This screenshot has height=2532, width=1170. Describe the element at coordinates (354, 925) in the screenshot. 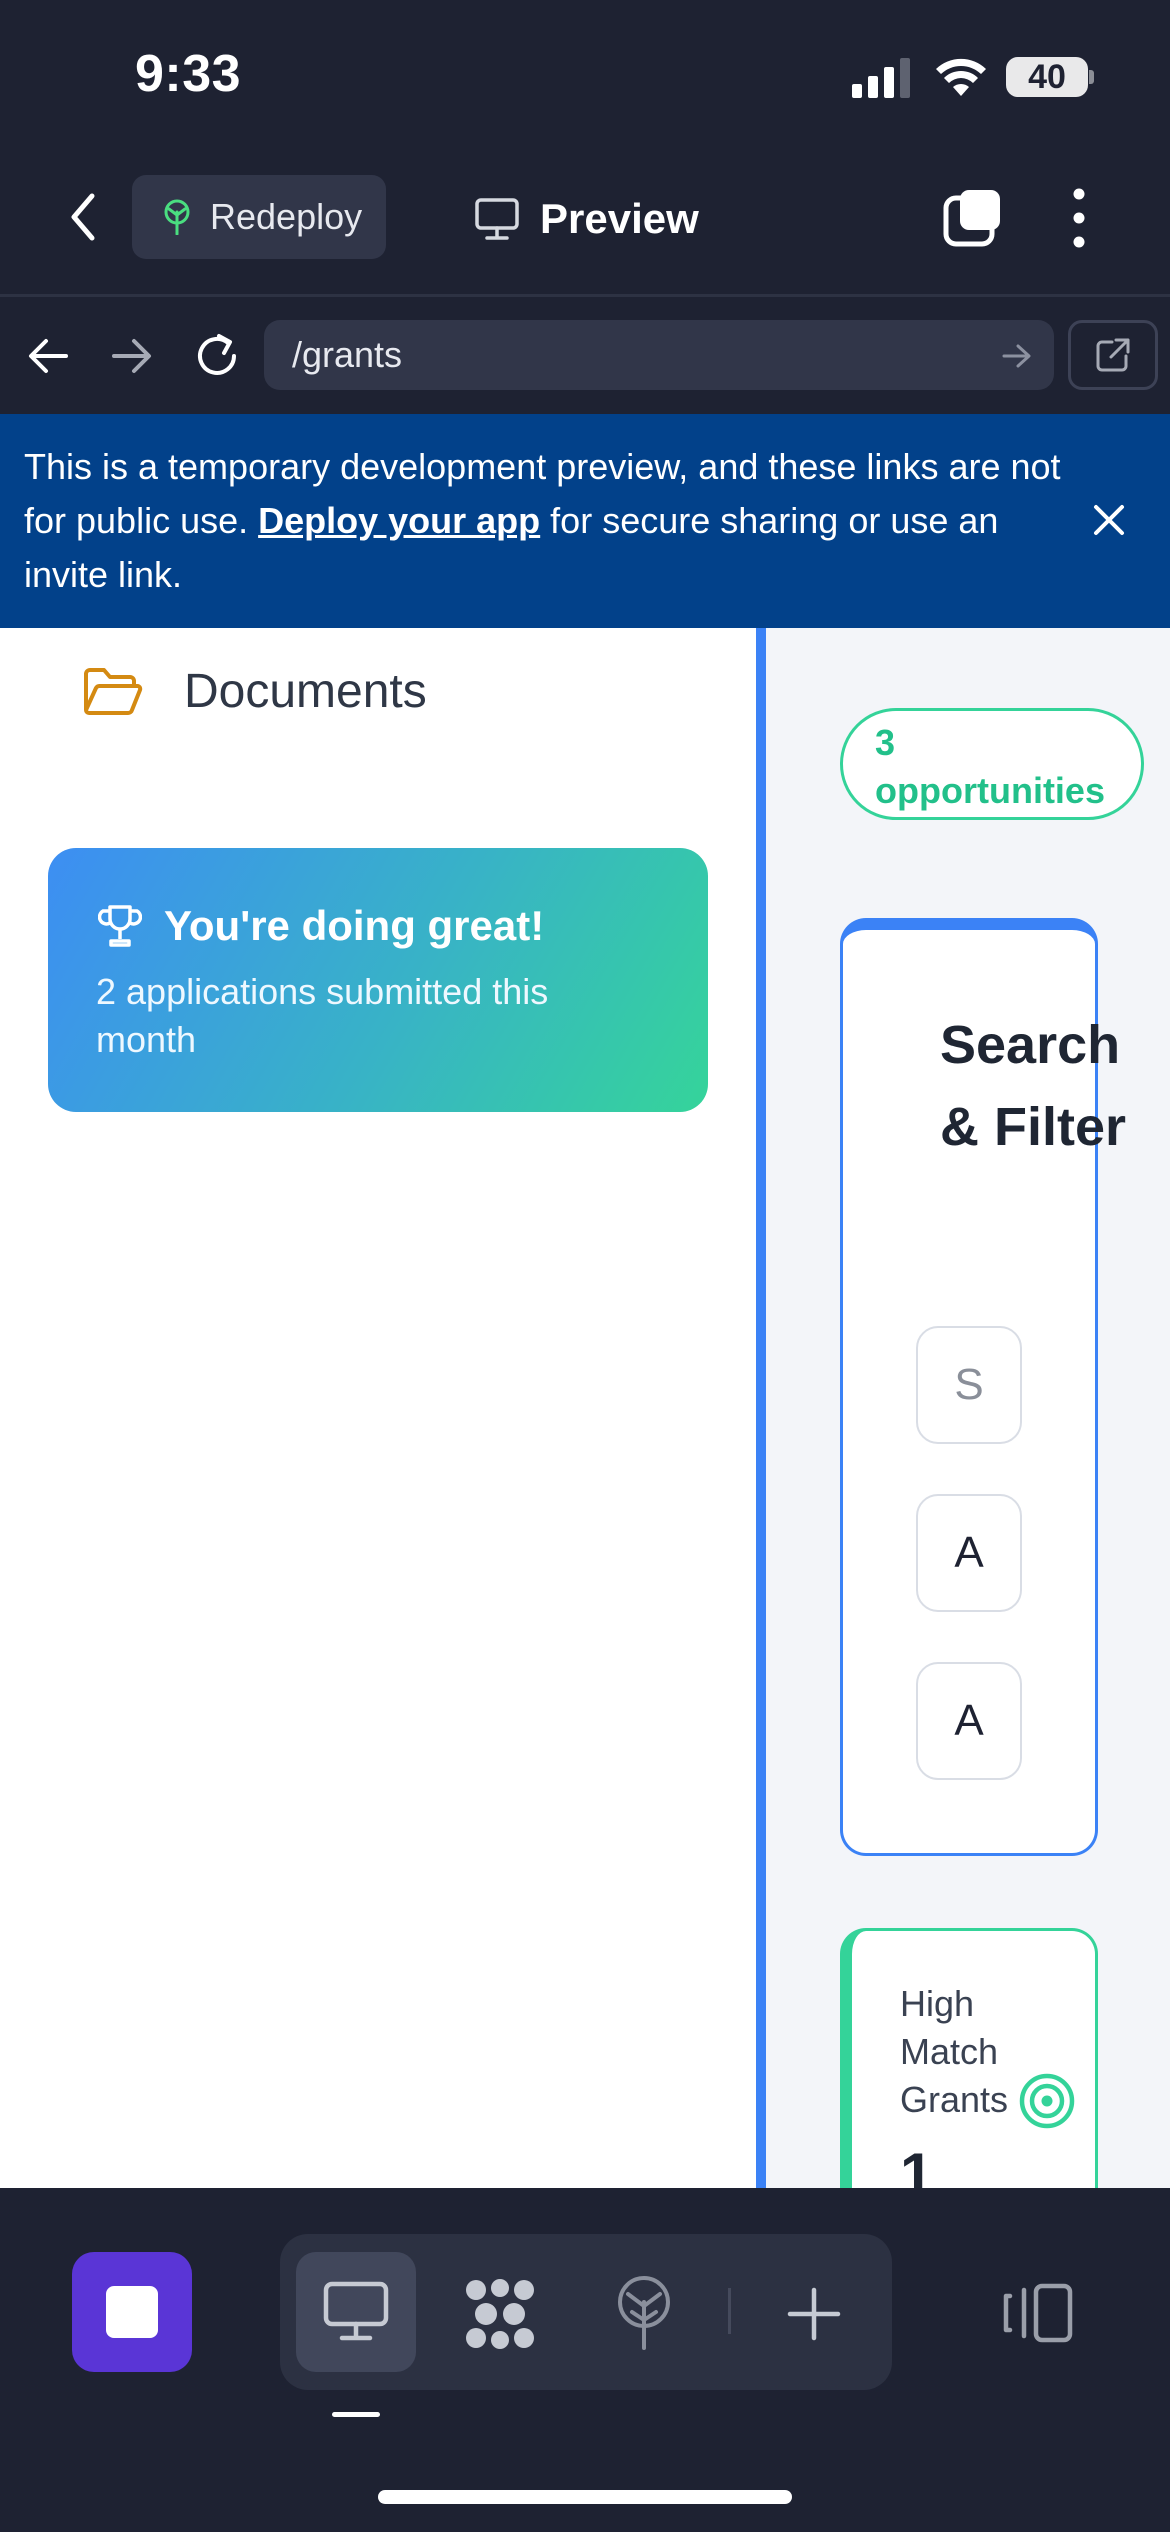

I see `progress-title-text: You're doing great!` at that location.